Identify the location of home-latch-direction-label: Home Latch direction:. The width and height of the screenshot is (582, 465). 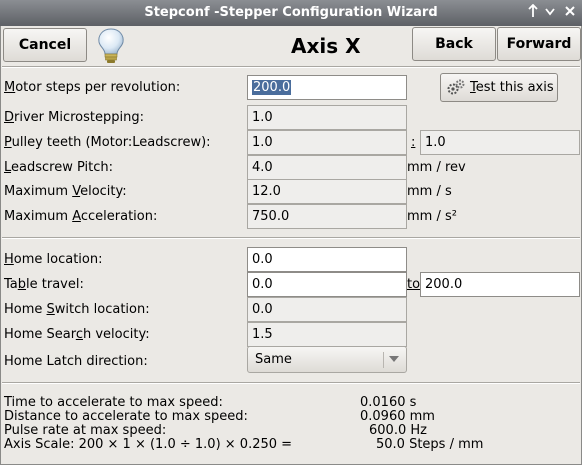
(76, 361).